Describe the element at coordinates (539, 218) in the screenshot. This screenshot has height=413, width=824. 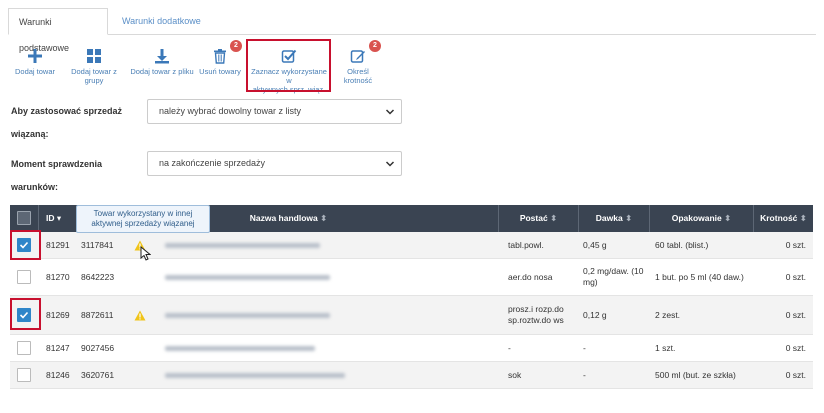
I see `column-form: Postać ⬍` at that location.